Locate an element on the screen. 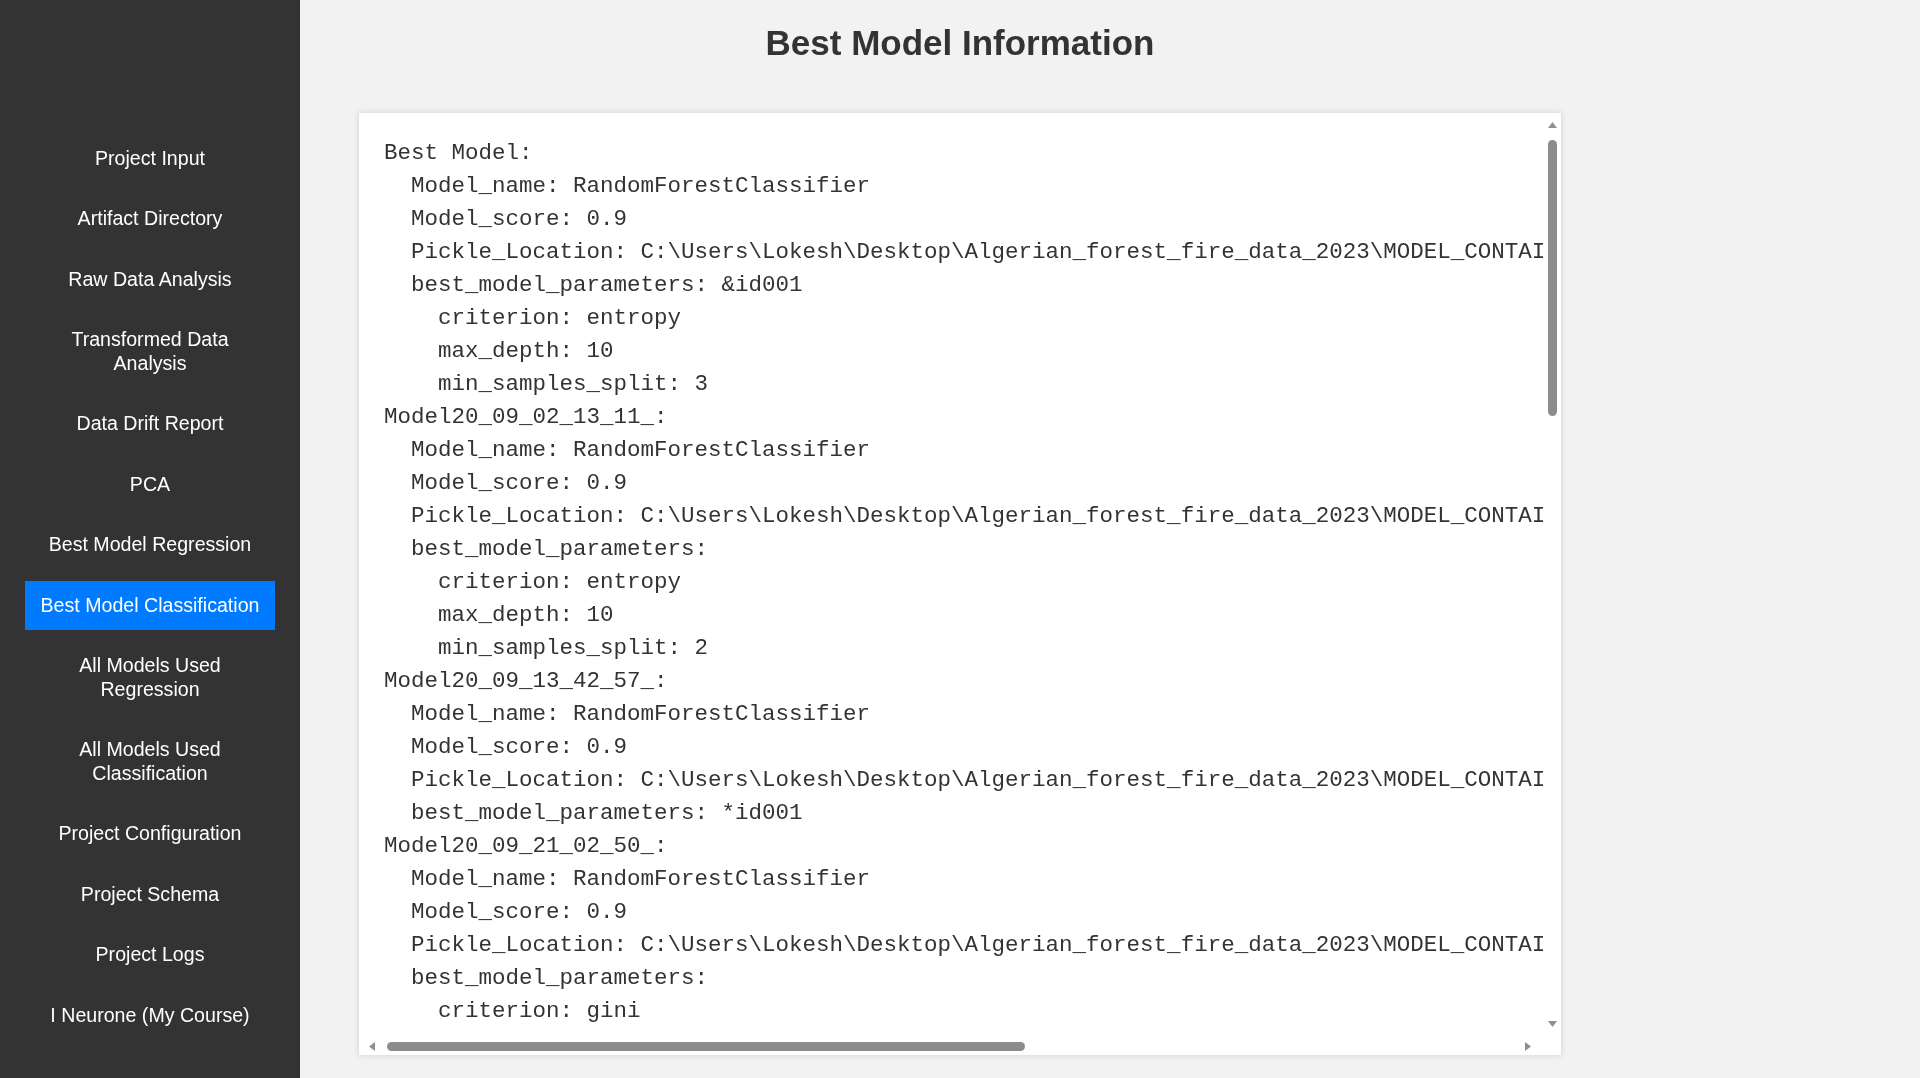 The image size is (1920, 1078). sidebar-item: Best Model Regression is located at coordinates (150, 544).